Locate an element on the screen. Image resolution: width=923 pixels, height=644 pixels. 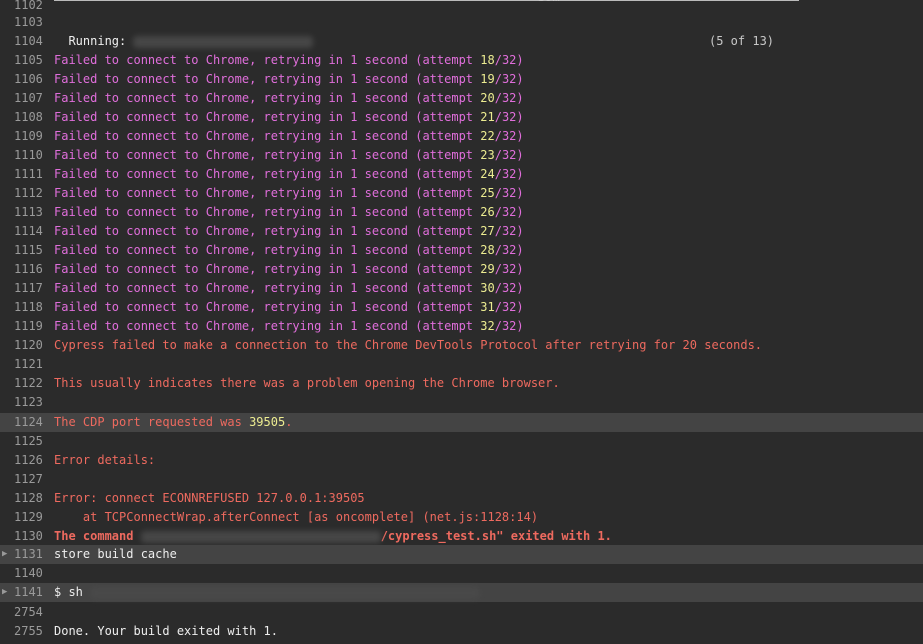
line-number: 1123 is located at coordinates (31, 402).